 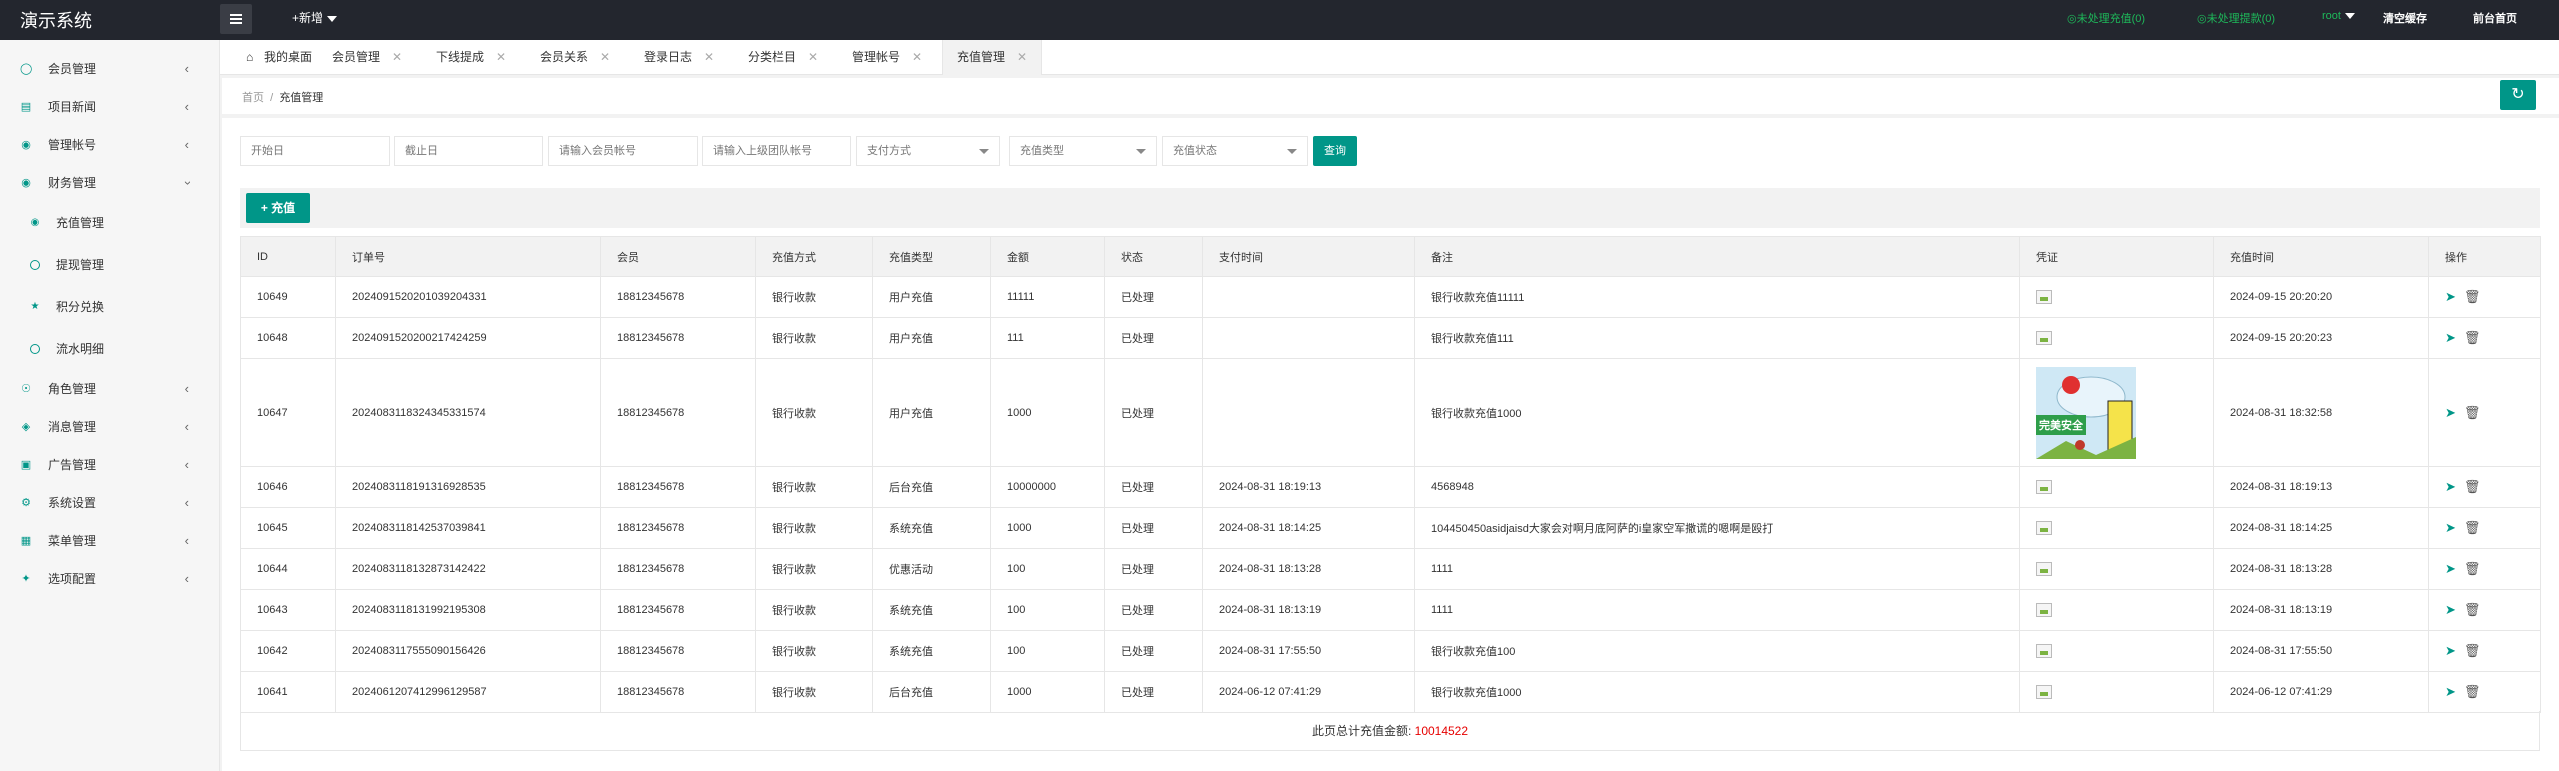 I want to click on tab-relations: 会员关系 ✕, so click(x=568, y=57).